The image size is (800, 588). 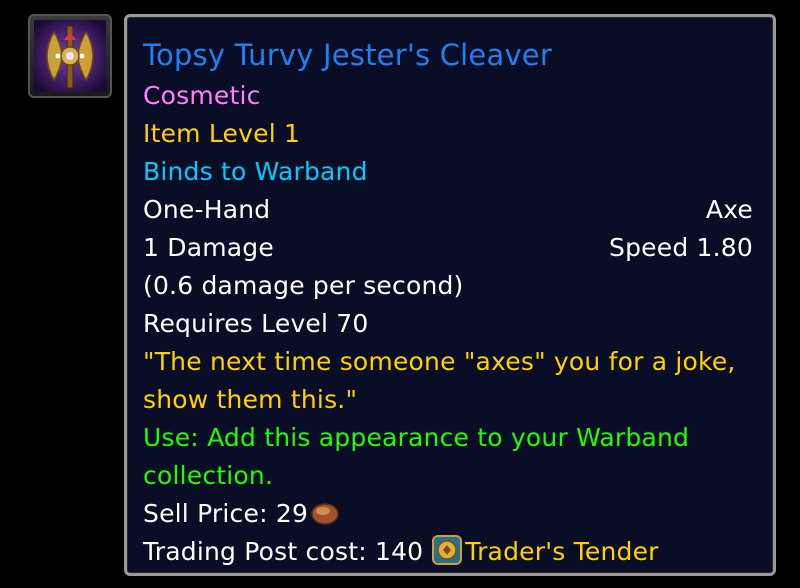 I want to click on traders-tender-icon, so click(x=447, y=550).